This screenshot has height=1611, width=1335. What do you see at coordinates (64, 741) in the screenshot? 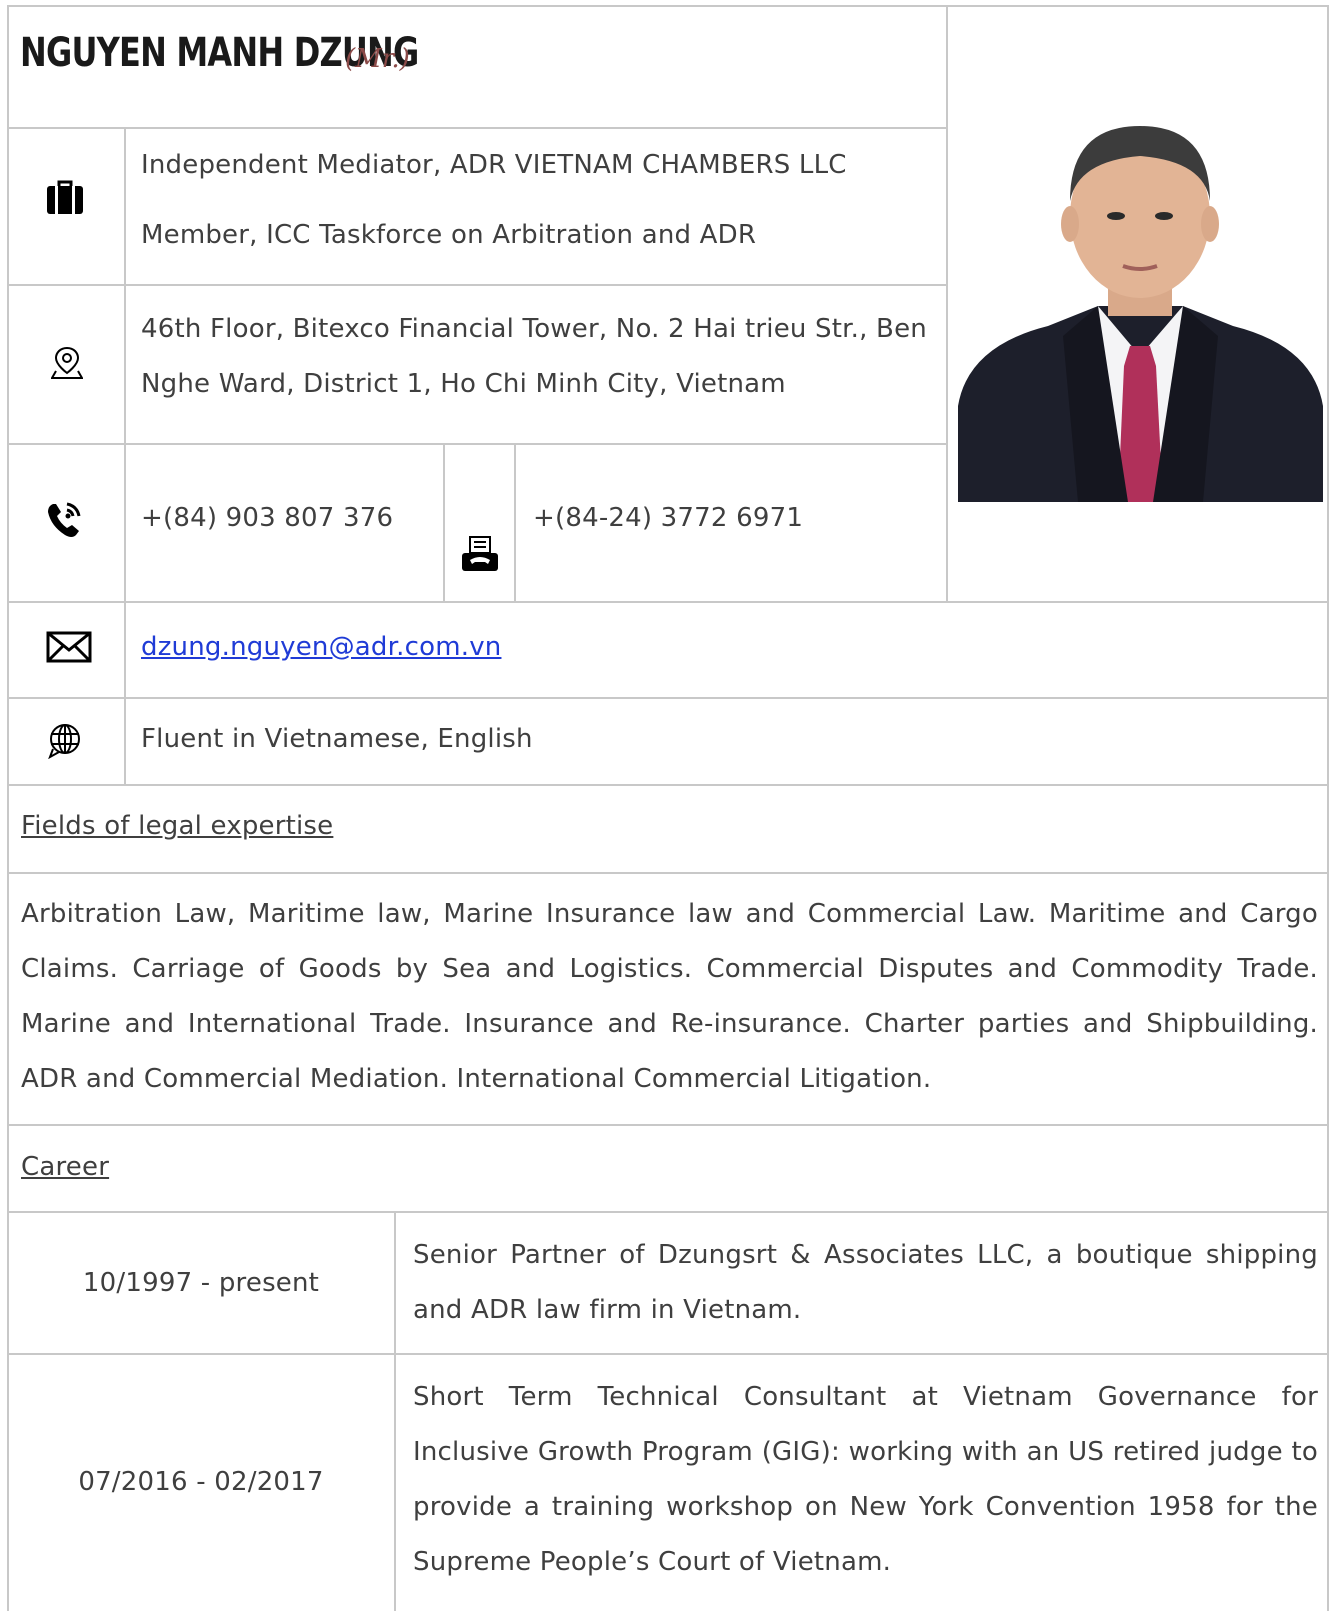
I see `globe-chat-icon` at bounding box center [64, 741].